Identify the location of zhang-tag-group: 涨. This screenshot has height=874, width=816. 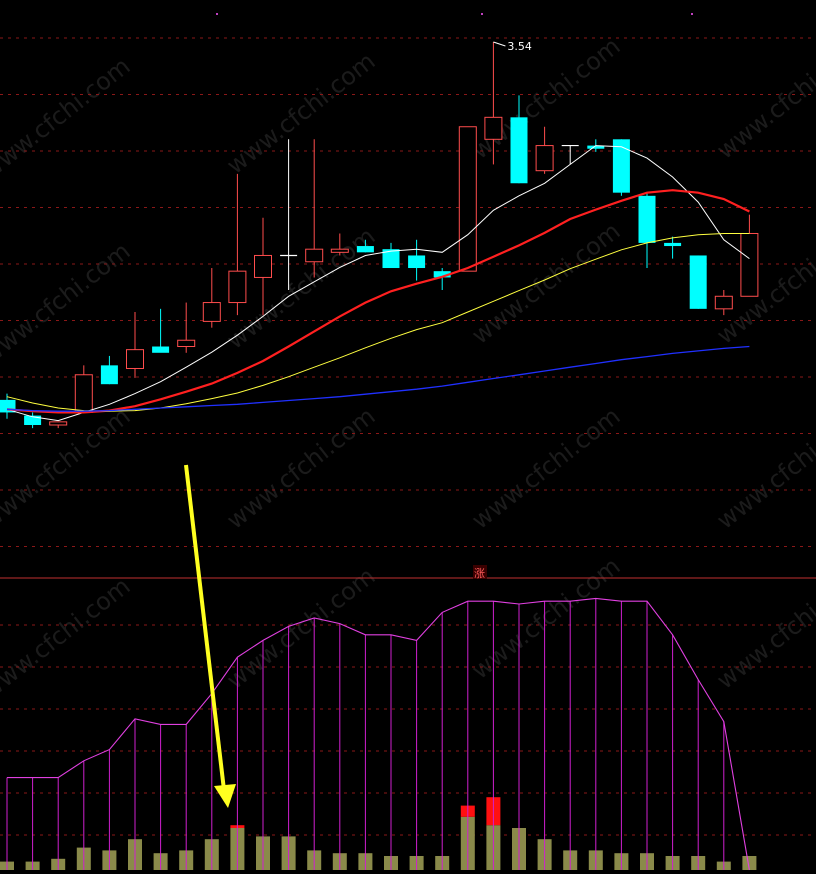
(480, 572).